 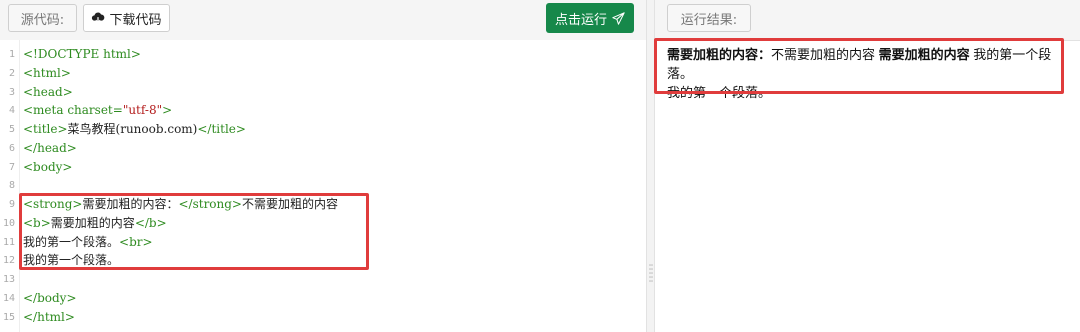 What do you see at coordinates (8, 317) in the screenshot?
I see `line-number: 15` at bounding box center [8, 317].